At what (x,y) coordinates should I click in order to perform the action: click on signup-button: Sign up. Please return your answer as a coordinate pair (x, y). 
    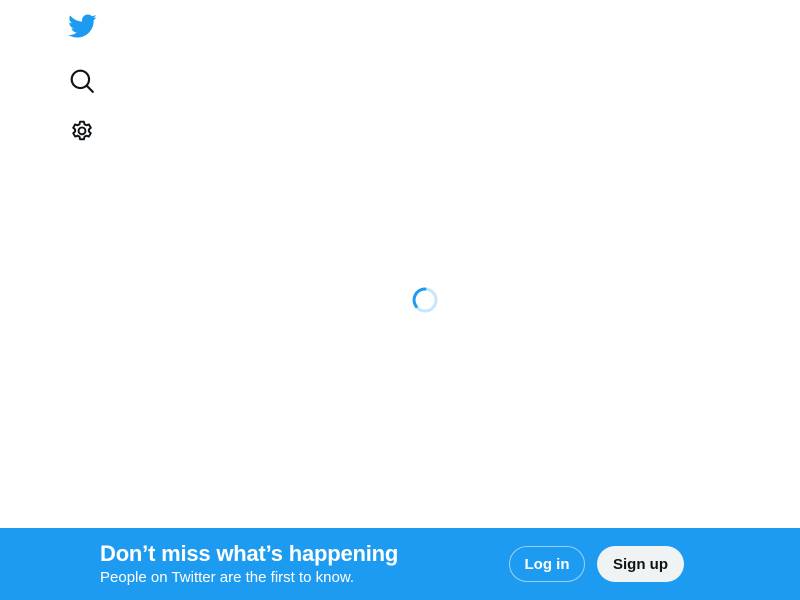
    Looking at the image, I should click on (640, 564).